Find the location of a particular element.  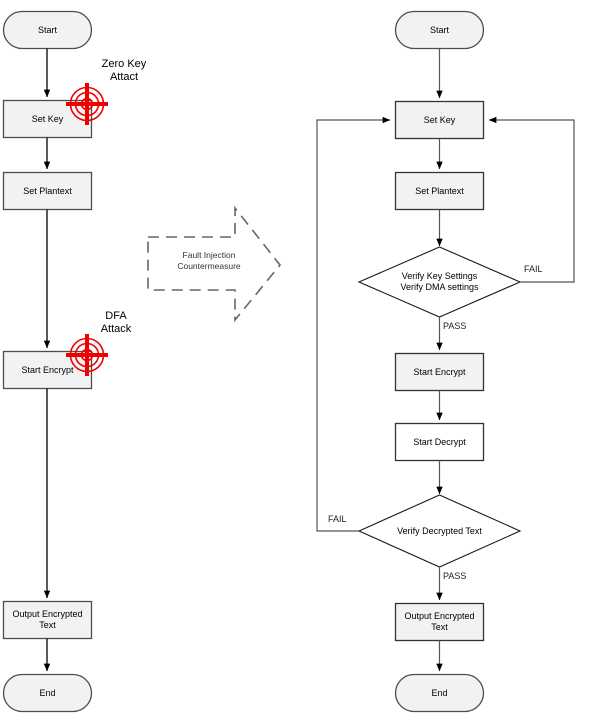

node-r-verify-settings is located at coordinates (439, 282).